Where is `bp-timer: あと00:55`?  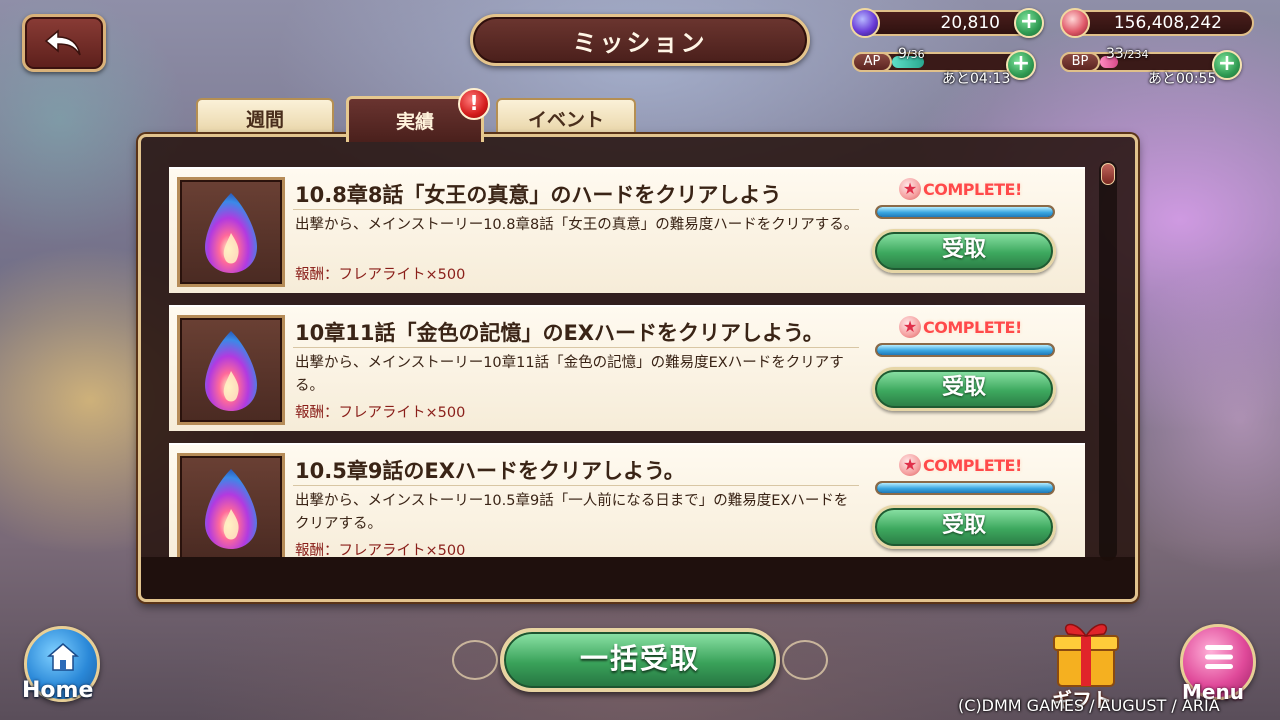 bp-timer: あと00:55 is located at coordinates (1182, 79).